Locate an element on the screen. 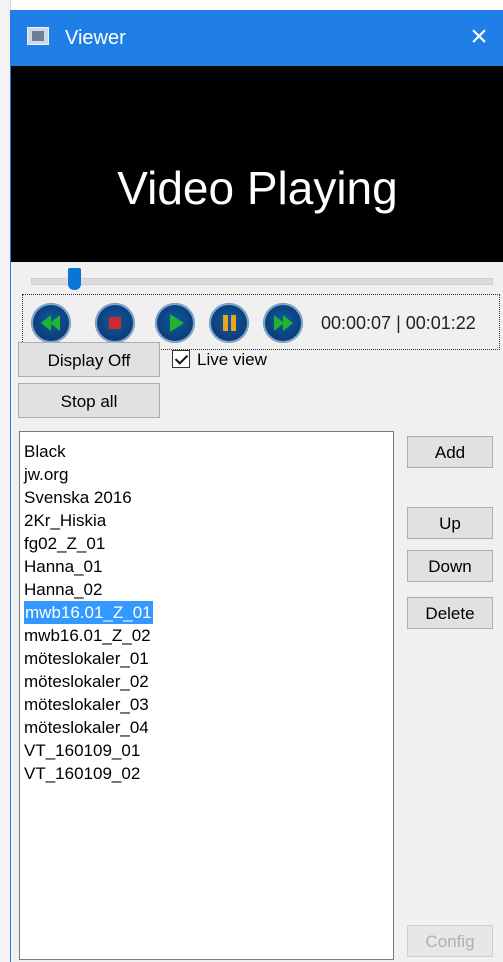 The height and width of the screenshot is (962, 503). down-button: Down is located at coordinates (450, 566).